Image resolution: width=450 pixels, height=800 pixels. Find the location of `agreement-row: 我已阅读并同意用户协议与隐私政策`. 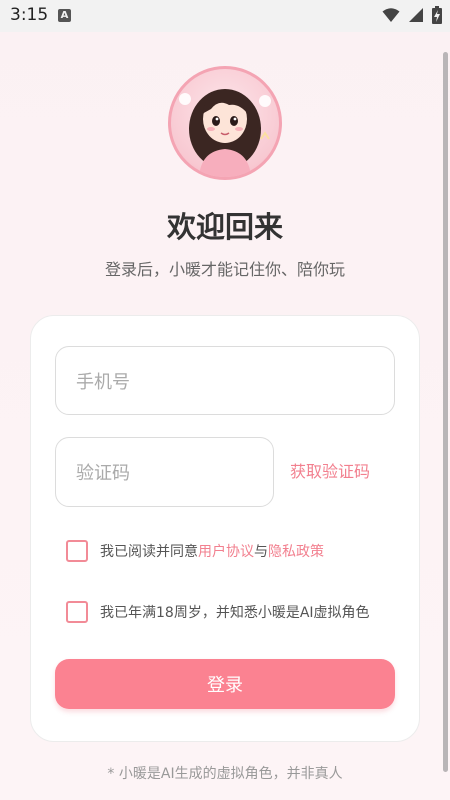

agreement-row: 我已阅读并同意用户协议与隐私政策 is located at coordinates (195, 551).